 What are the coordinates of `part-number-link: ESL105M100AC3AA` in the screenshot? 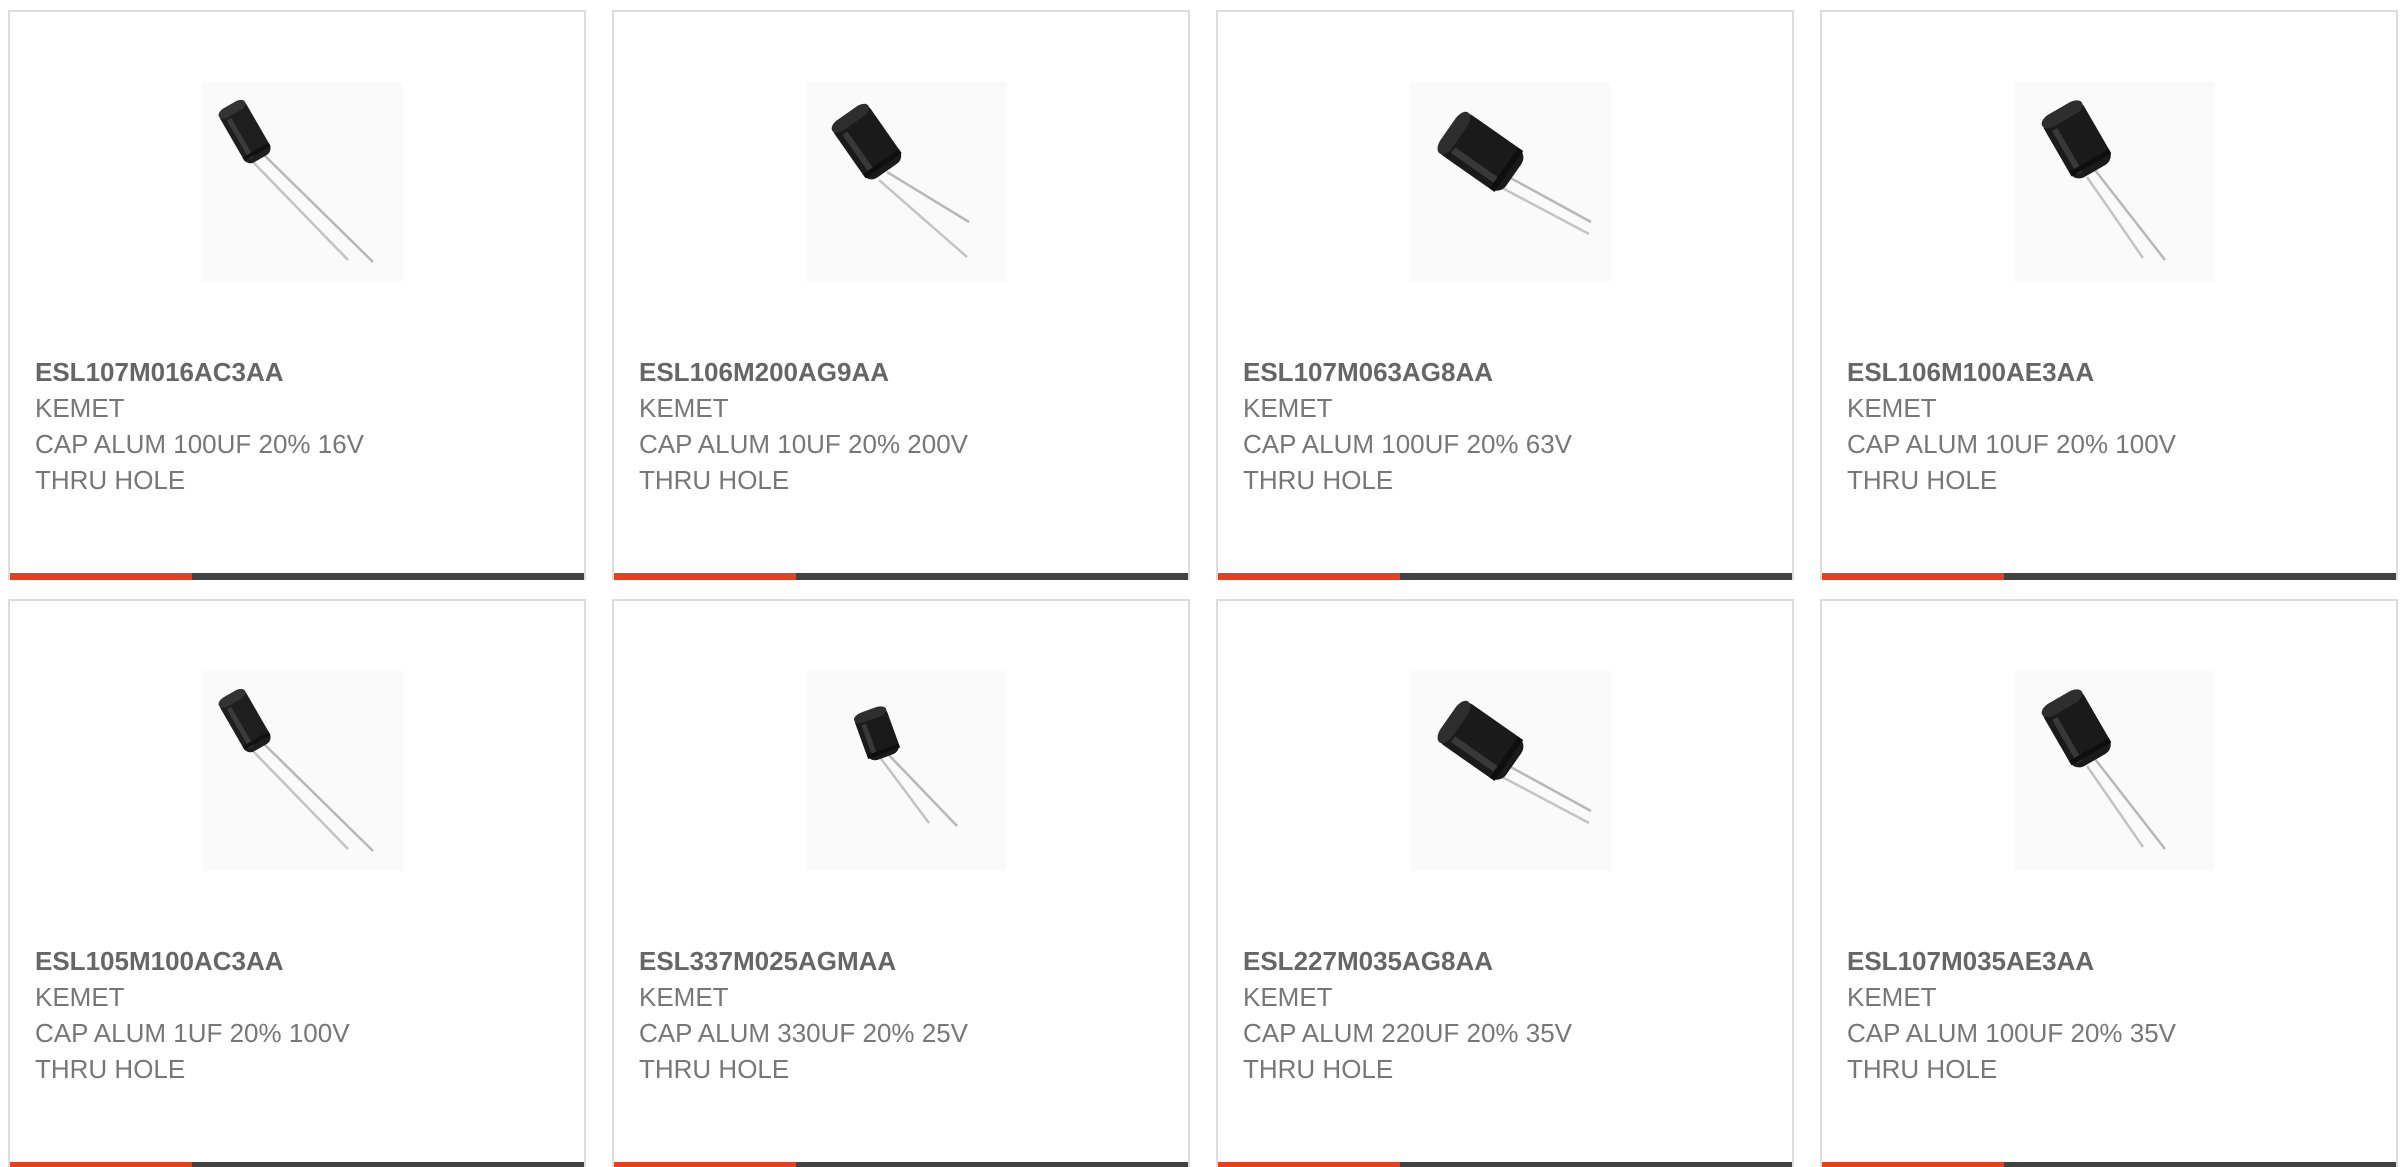 It's located at (192, 961).